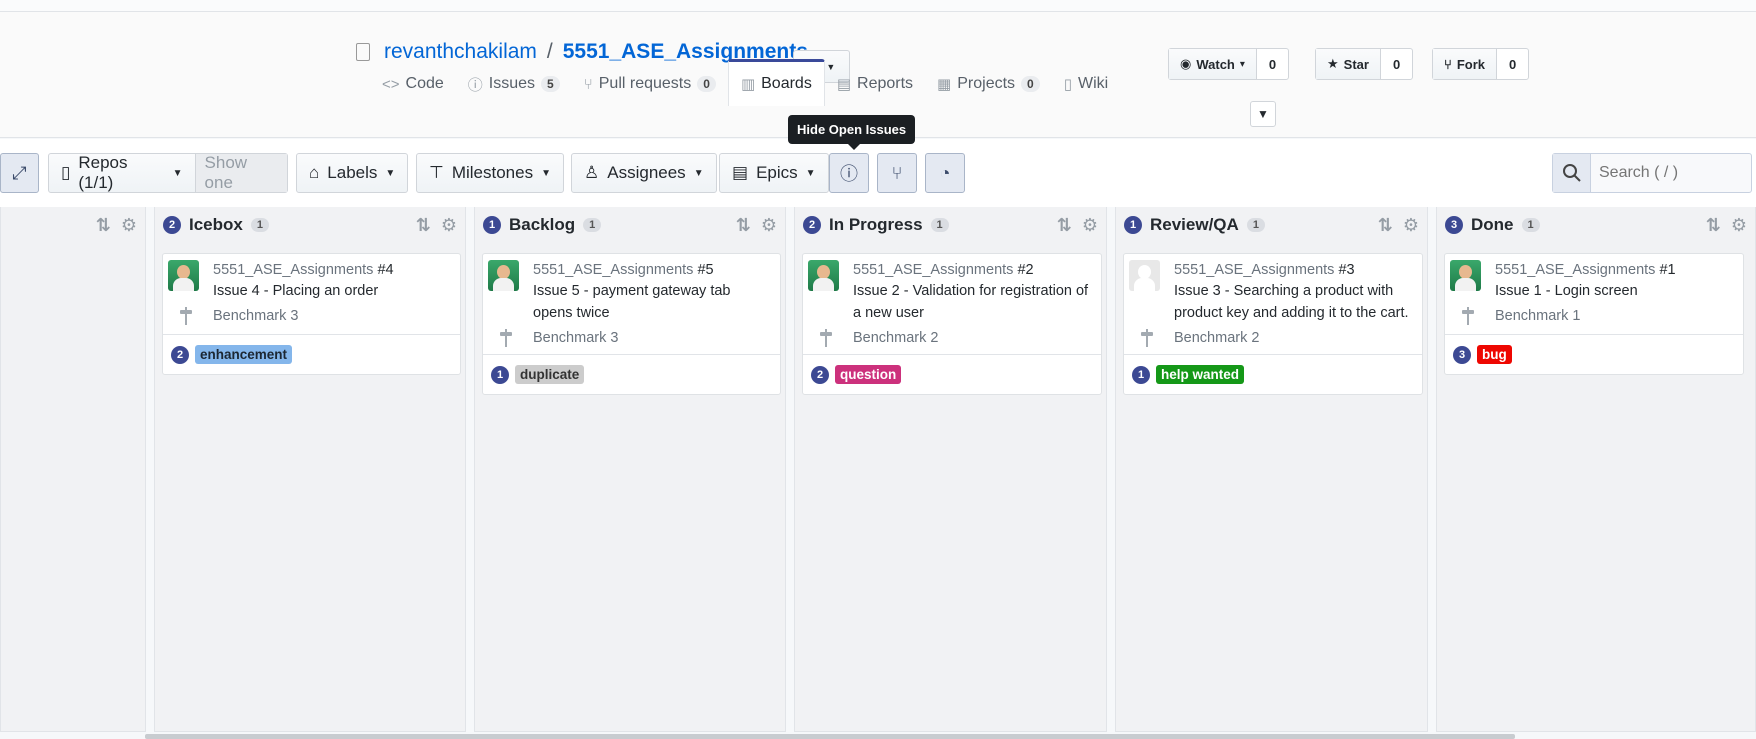  Describe the element at coordinates (168, 173) in the screenshot. I see `repos-filter-button: ▯ Repos (1/1) ▼ Show one` at that location.